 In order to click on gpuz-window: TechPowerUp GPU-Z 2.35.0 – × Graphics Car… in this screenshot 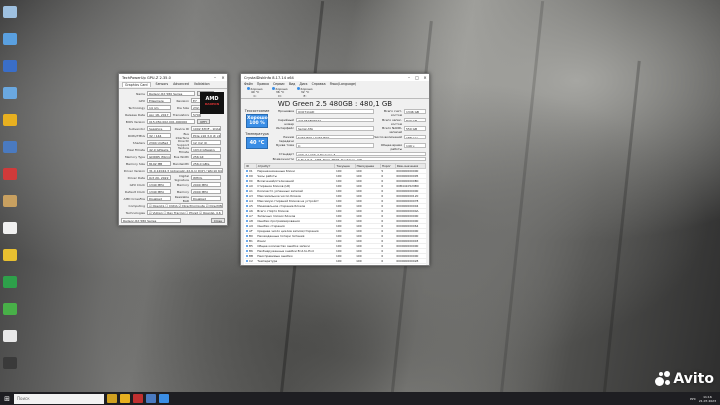, I will do `click(173, 149)`.